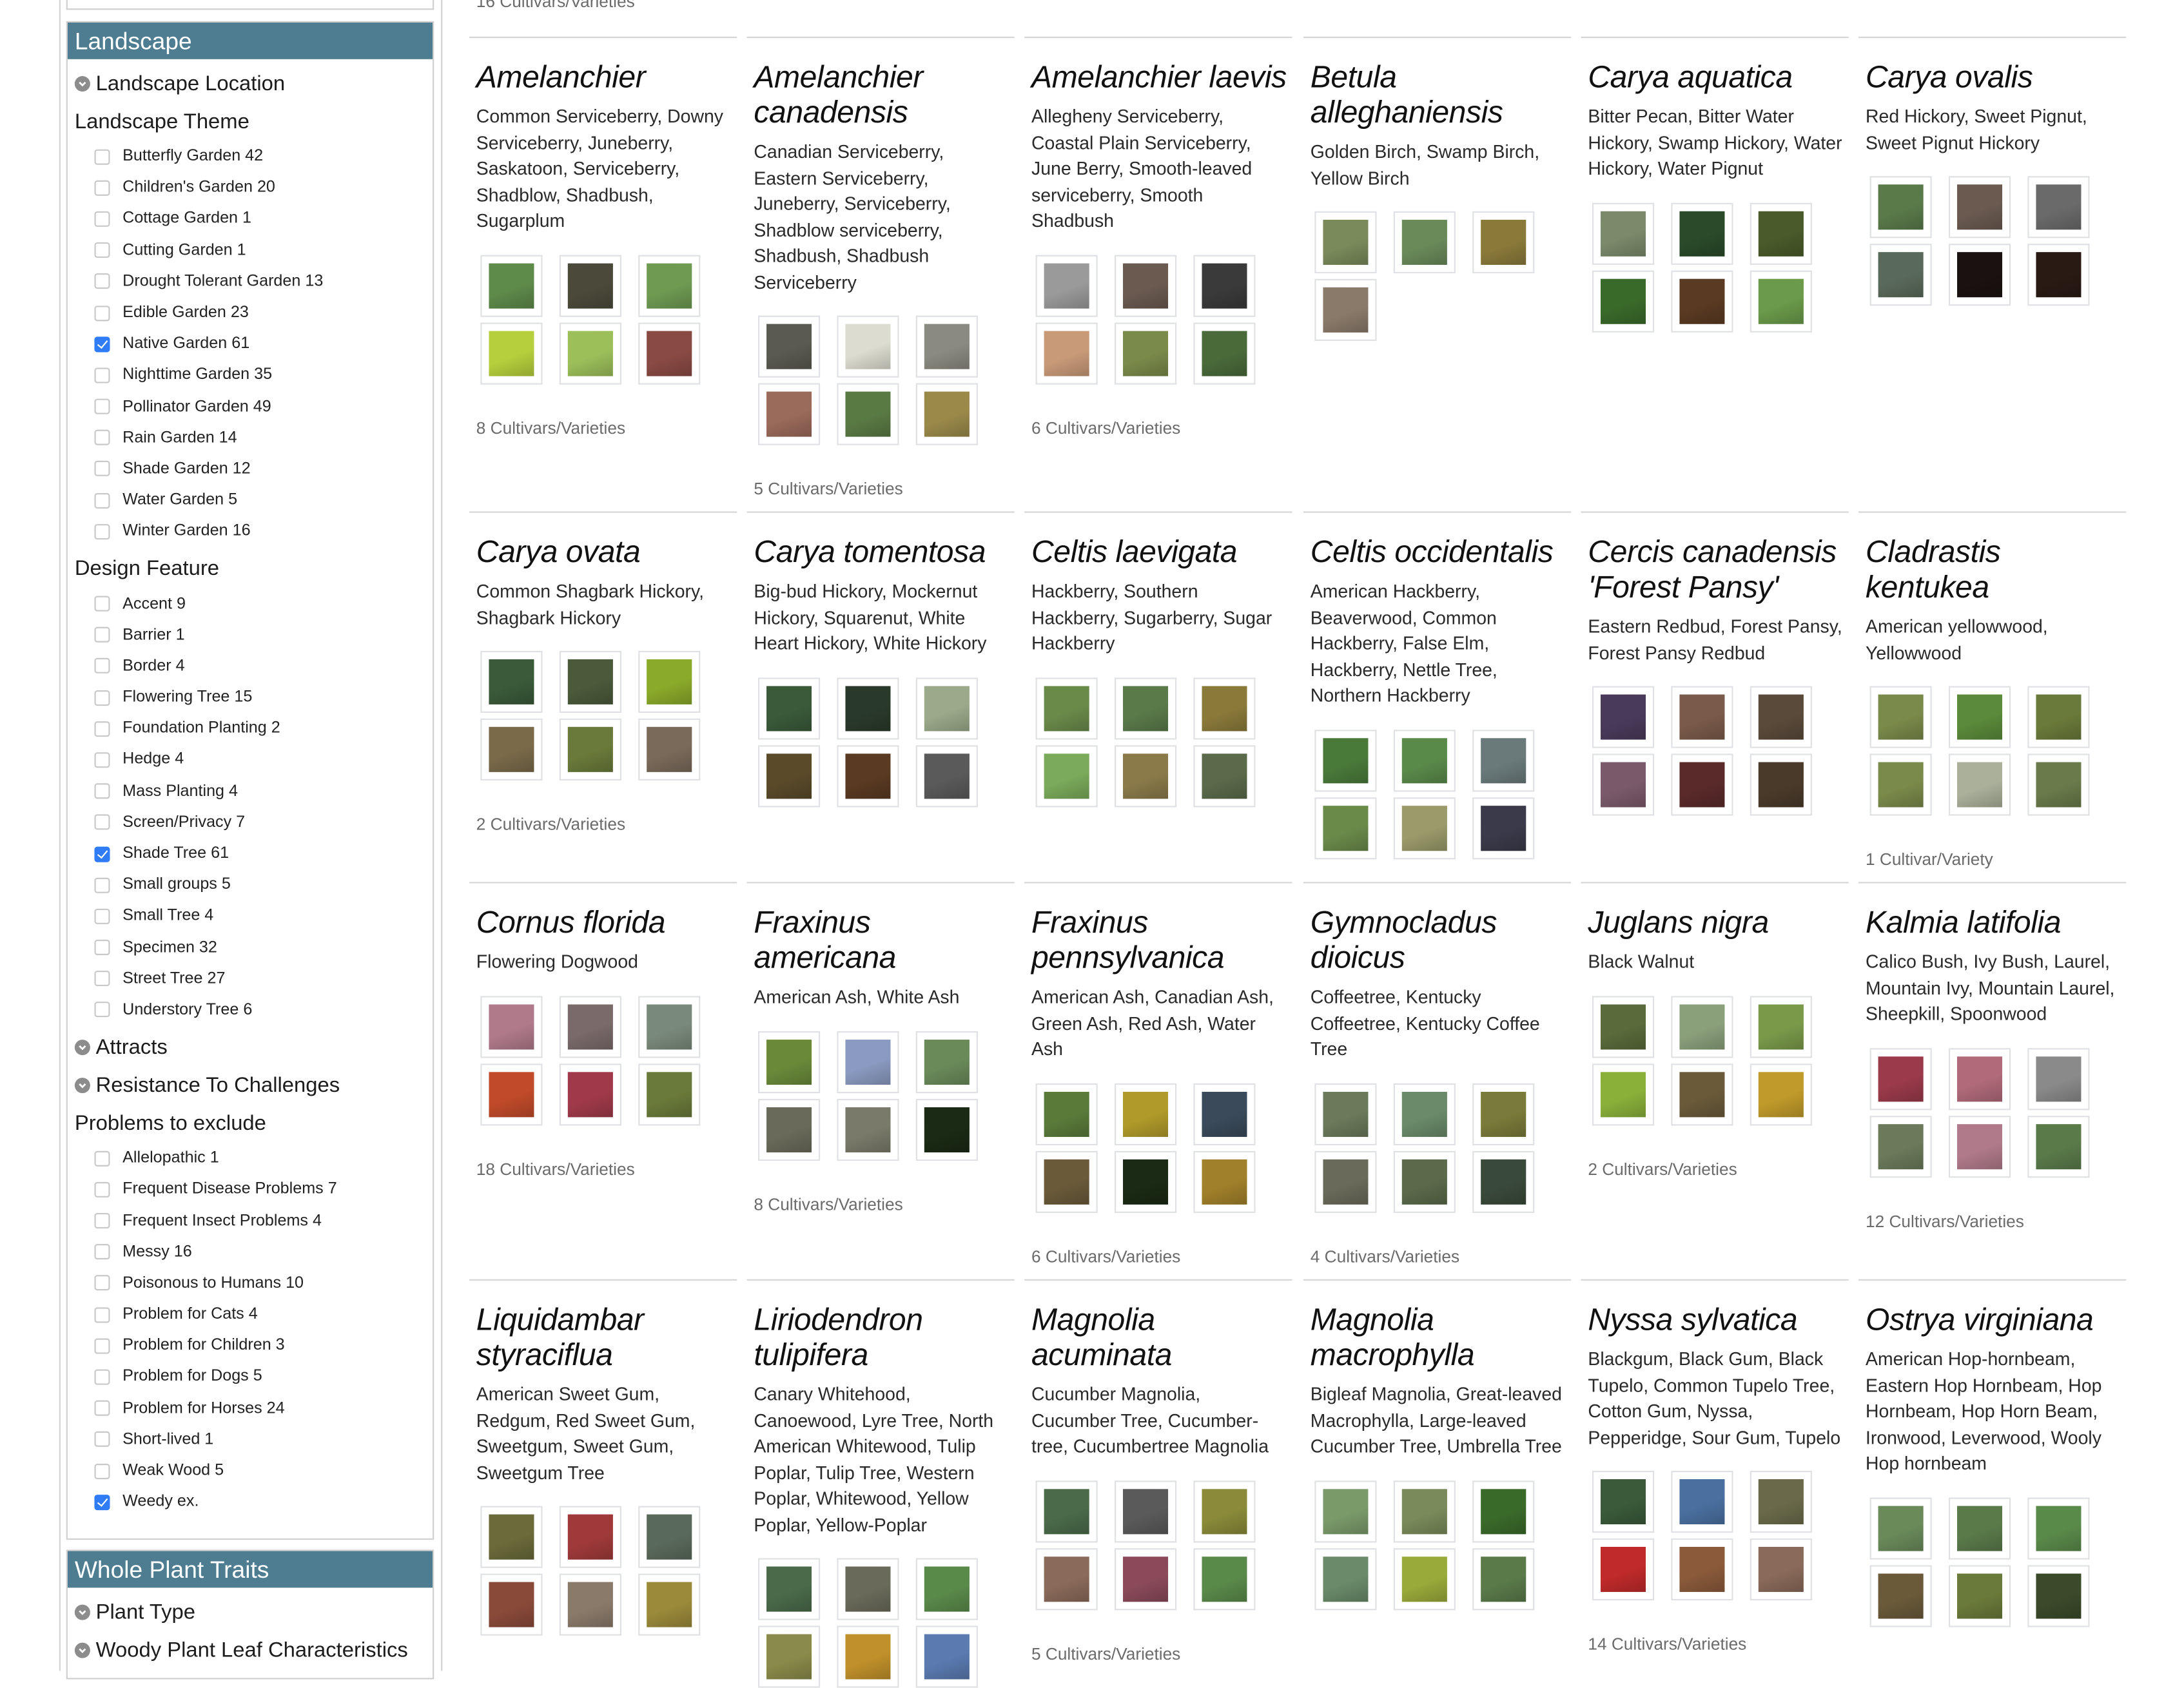 The width and height of the screenshot is (2184, 1688). I want to click on plant-scientific-name: Liquidambar styraciflua, so click(606, 1337).